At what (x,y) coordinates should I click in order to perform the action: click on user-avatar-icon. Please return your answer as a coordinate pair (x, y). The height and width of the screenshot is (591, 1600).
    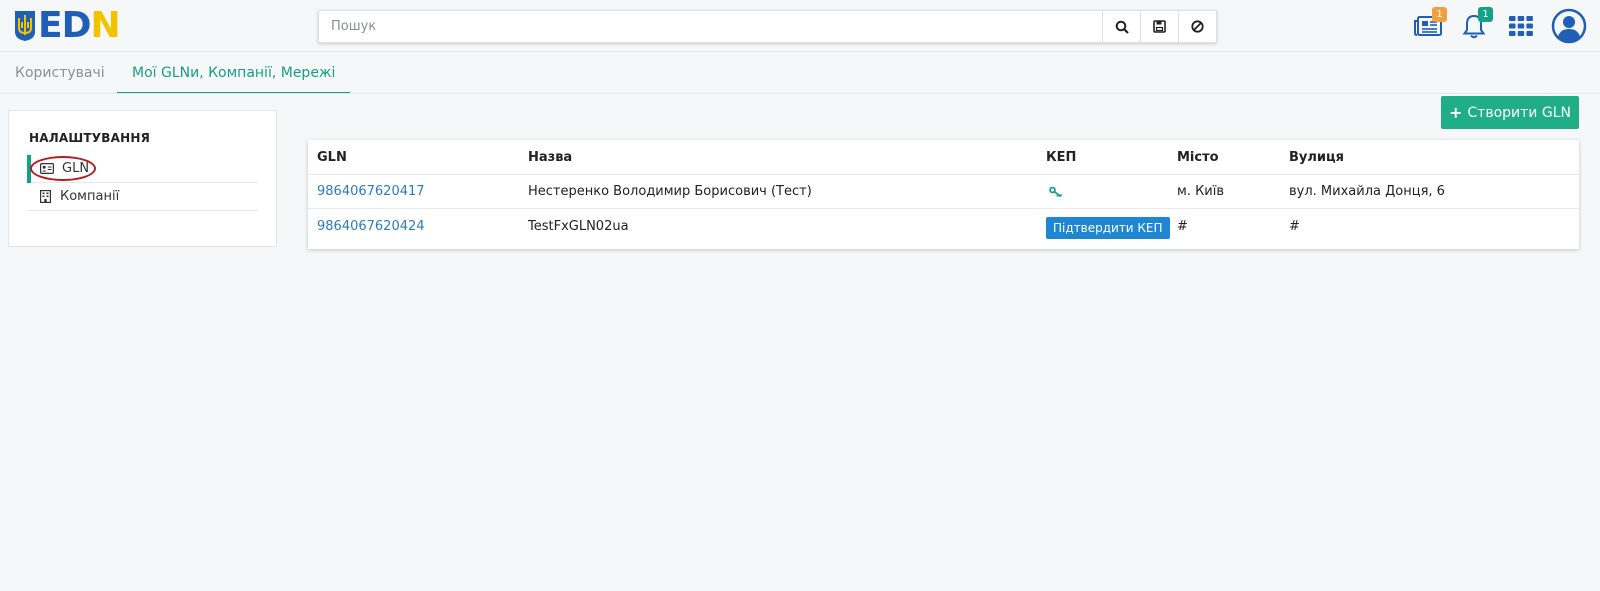
    Looking at the image, I should click on (1569, 26).